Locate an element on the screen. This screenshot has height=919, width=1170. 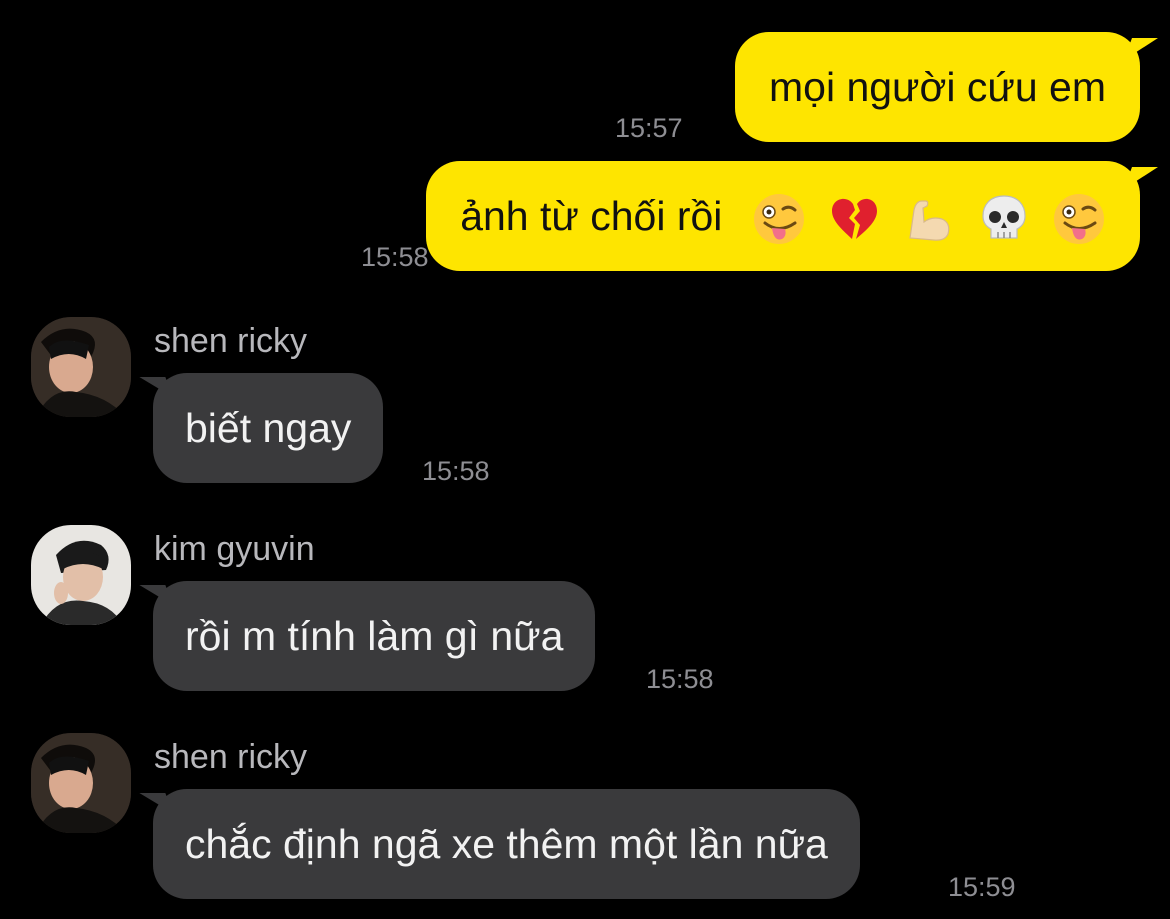
sender-name: kim gyuvin is located at coordinates (234, 549).